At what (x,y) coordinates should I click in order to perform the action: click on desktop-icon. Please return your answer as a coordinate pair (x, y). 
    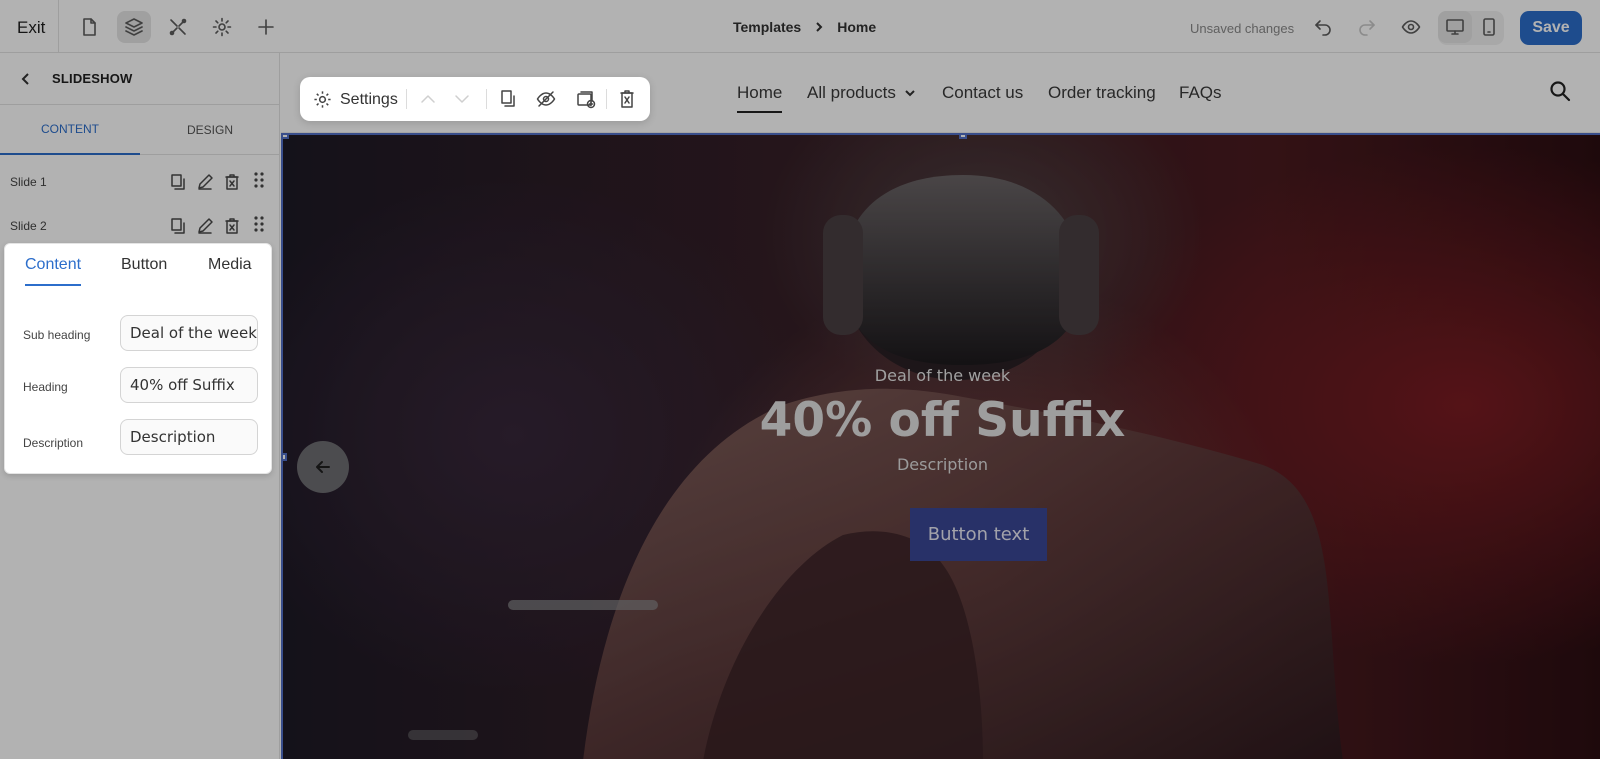
    Looking at the image, I should click on (1455, 27).